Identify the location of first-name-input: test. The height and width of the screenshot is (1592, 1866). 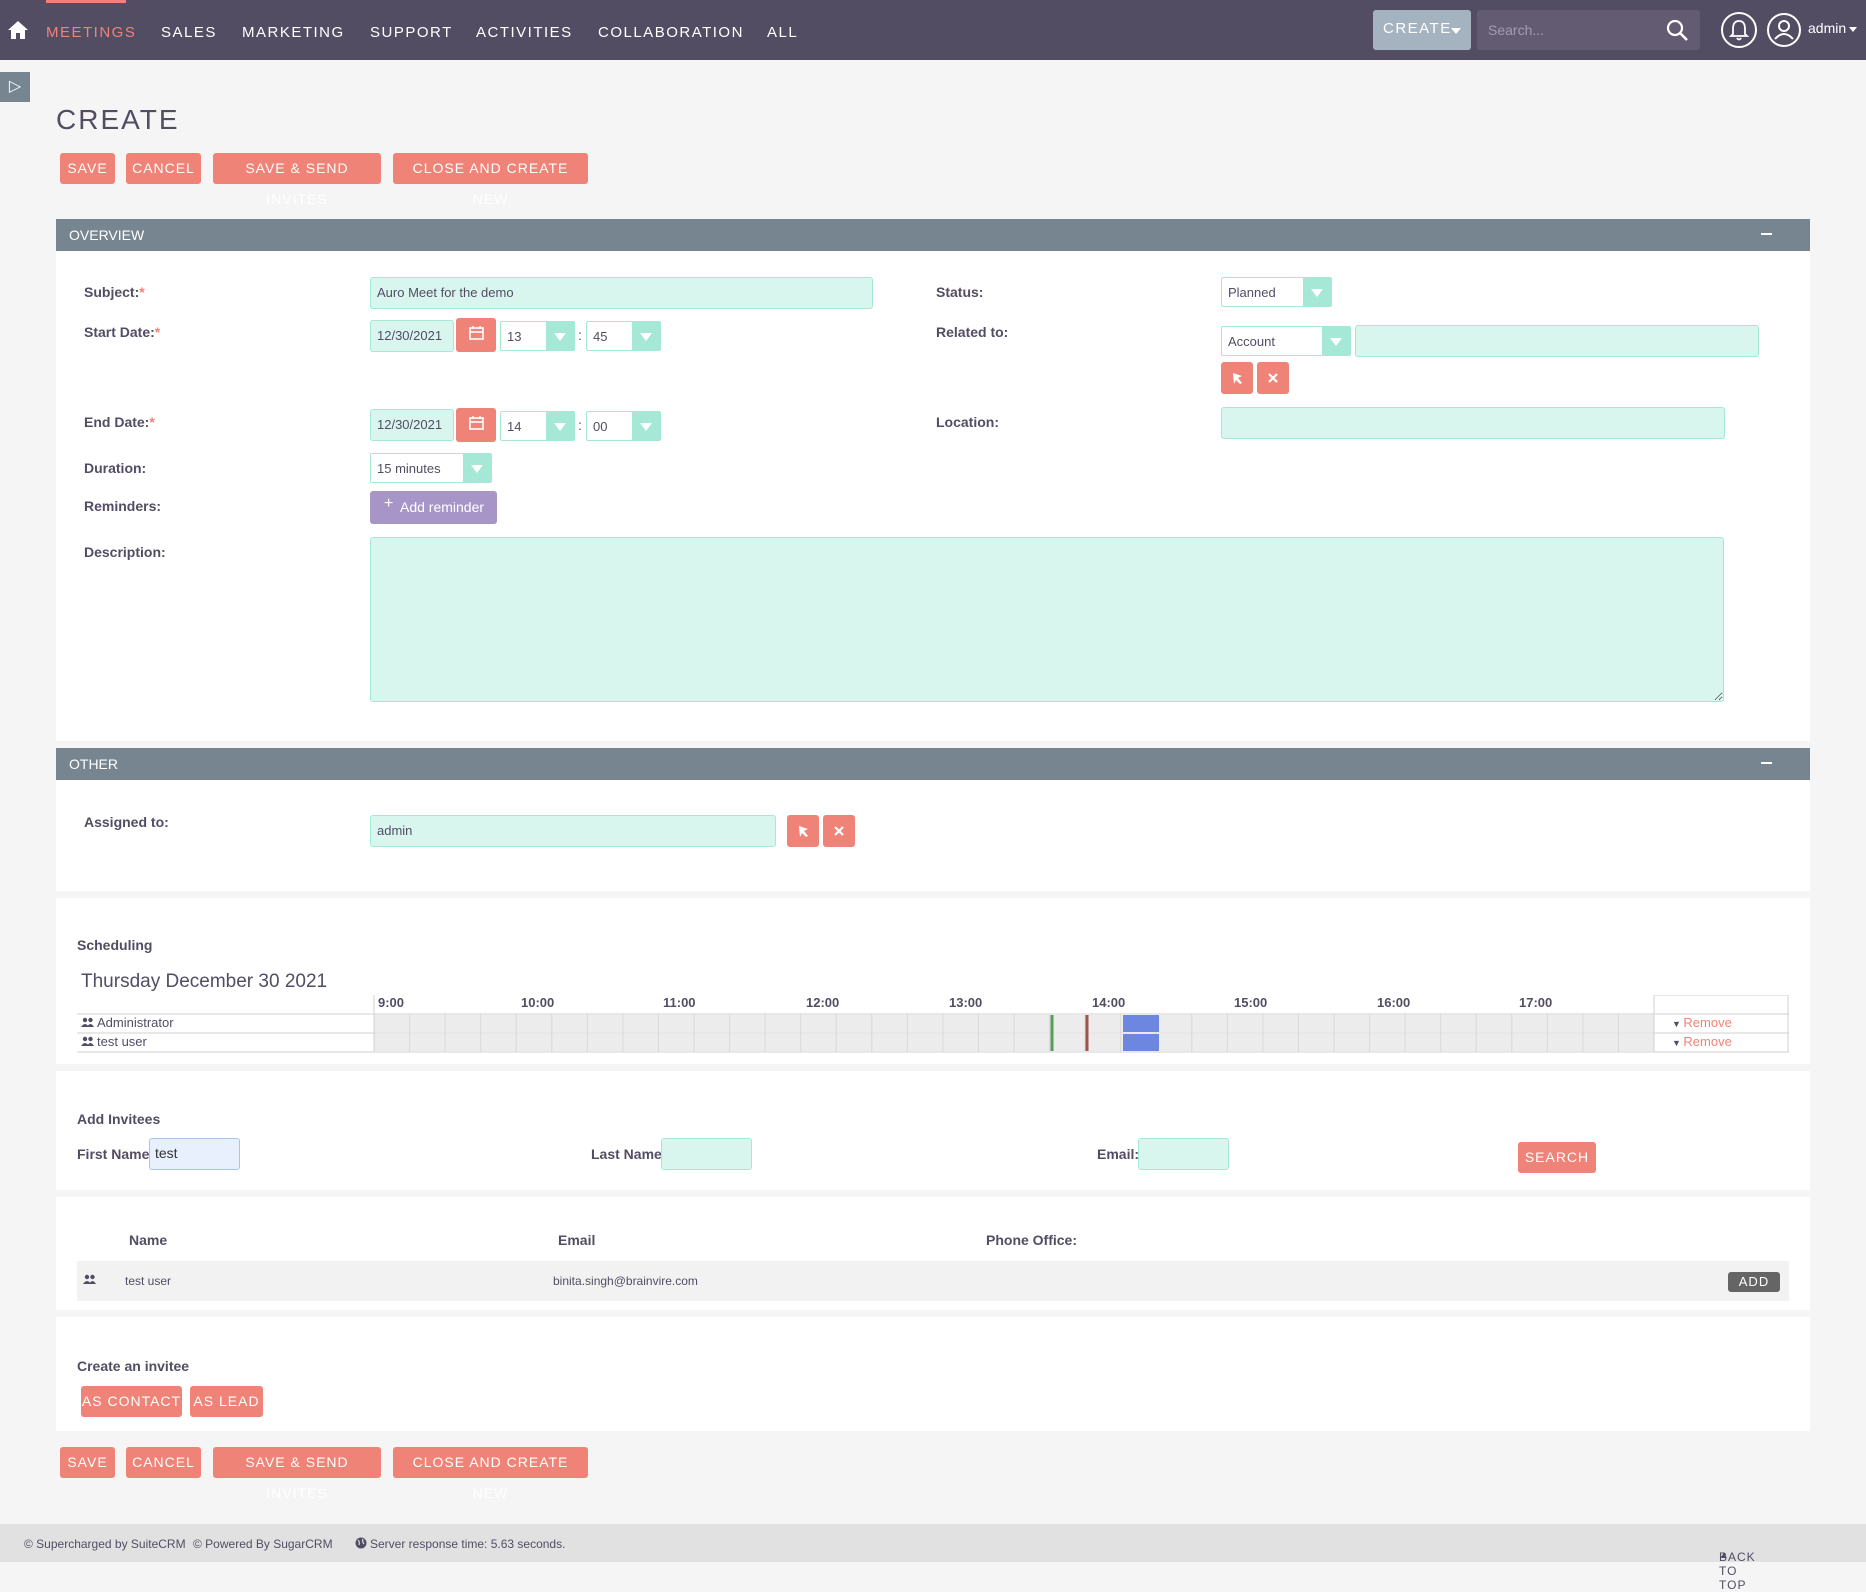
(194, 1154).